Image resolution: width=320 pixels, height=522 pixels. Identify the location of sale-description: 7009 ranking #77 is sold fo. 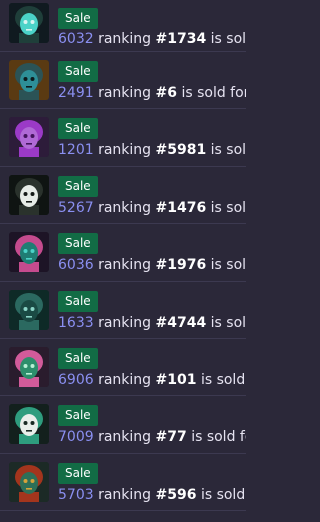
(152, 437).